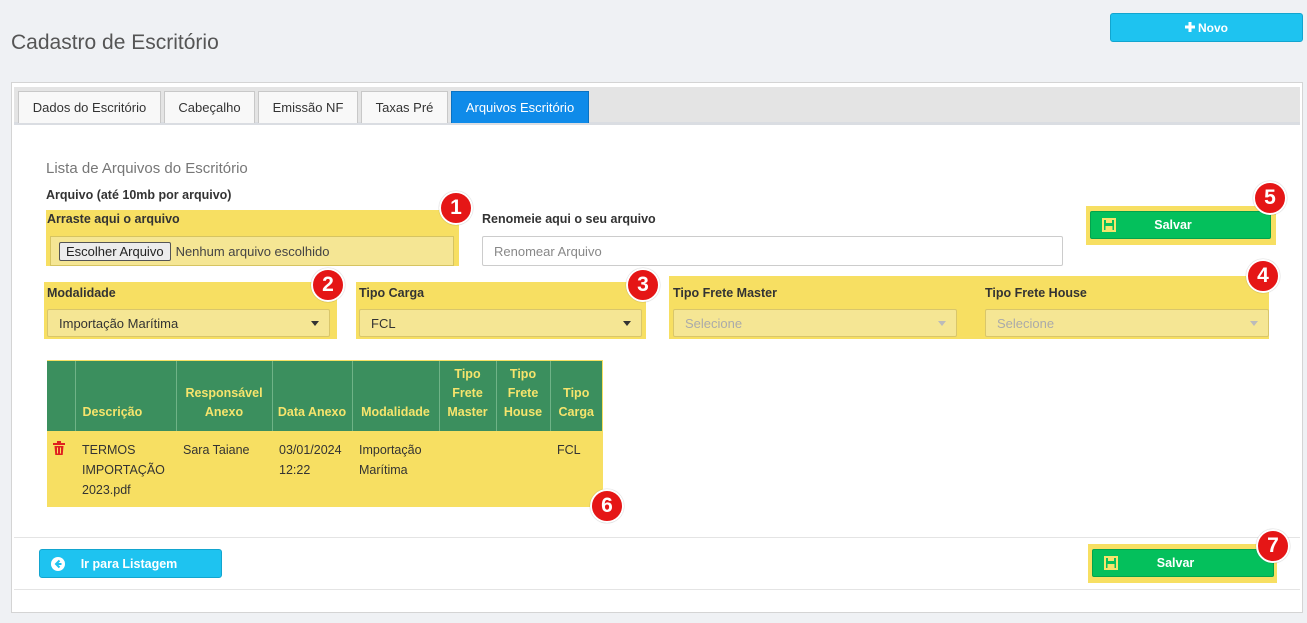  I want to click on marker-6: 6, so click(607, 506).